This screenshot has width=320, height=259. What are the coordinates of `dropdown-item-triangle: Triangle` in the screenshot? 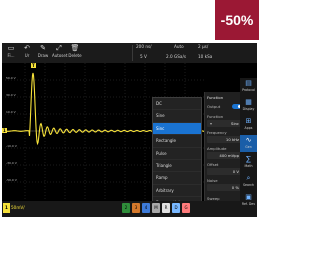 It's located at (177, 166).